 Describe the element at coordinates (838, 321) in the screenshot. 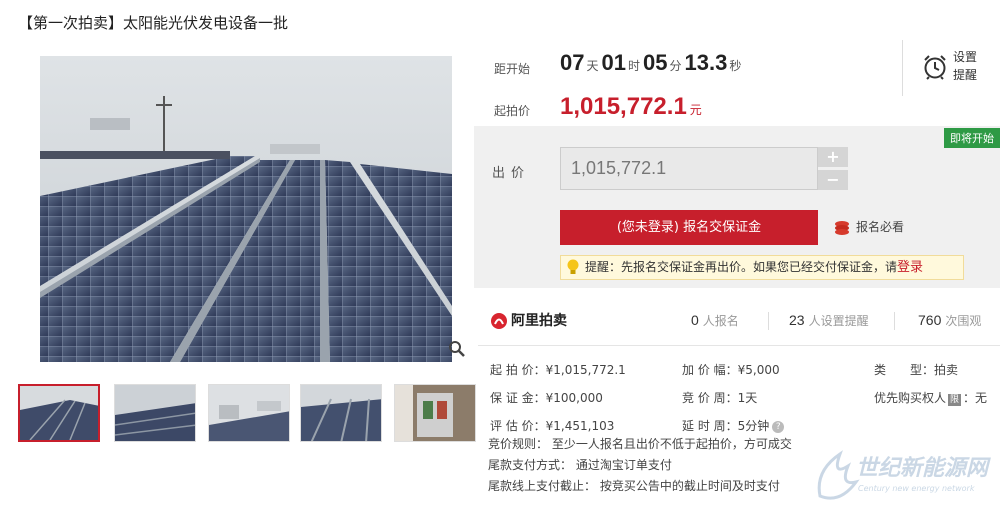

I see `reminder-label: 人设置提醒` at that location.